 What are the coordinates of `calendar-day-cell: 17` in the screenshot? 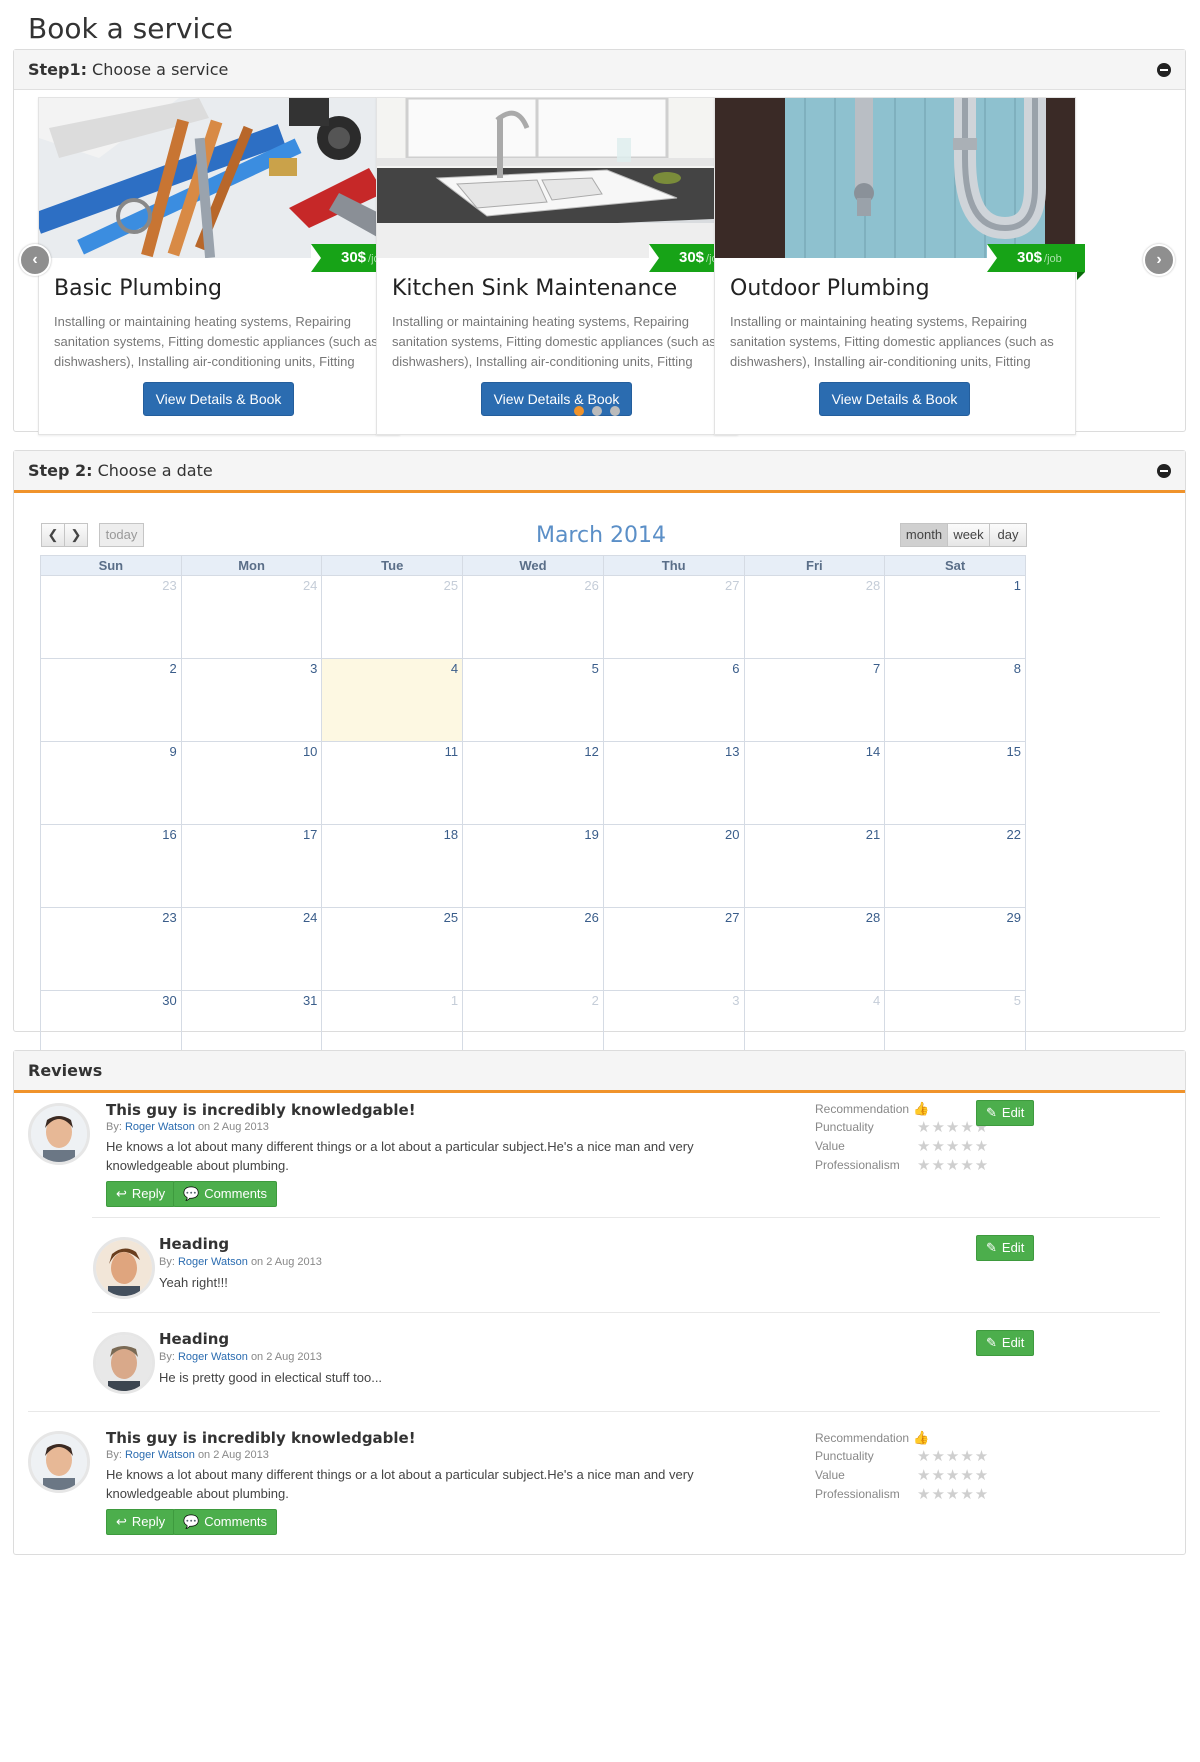 It's located at (251, 866).